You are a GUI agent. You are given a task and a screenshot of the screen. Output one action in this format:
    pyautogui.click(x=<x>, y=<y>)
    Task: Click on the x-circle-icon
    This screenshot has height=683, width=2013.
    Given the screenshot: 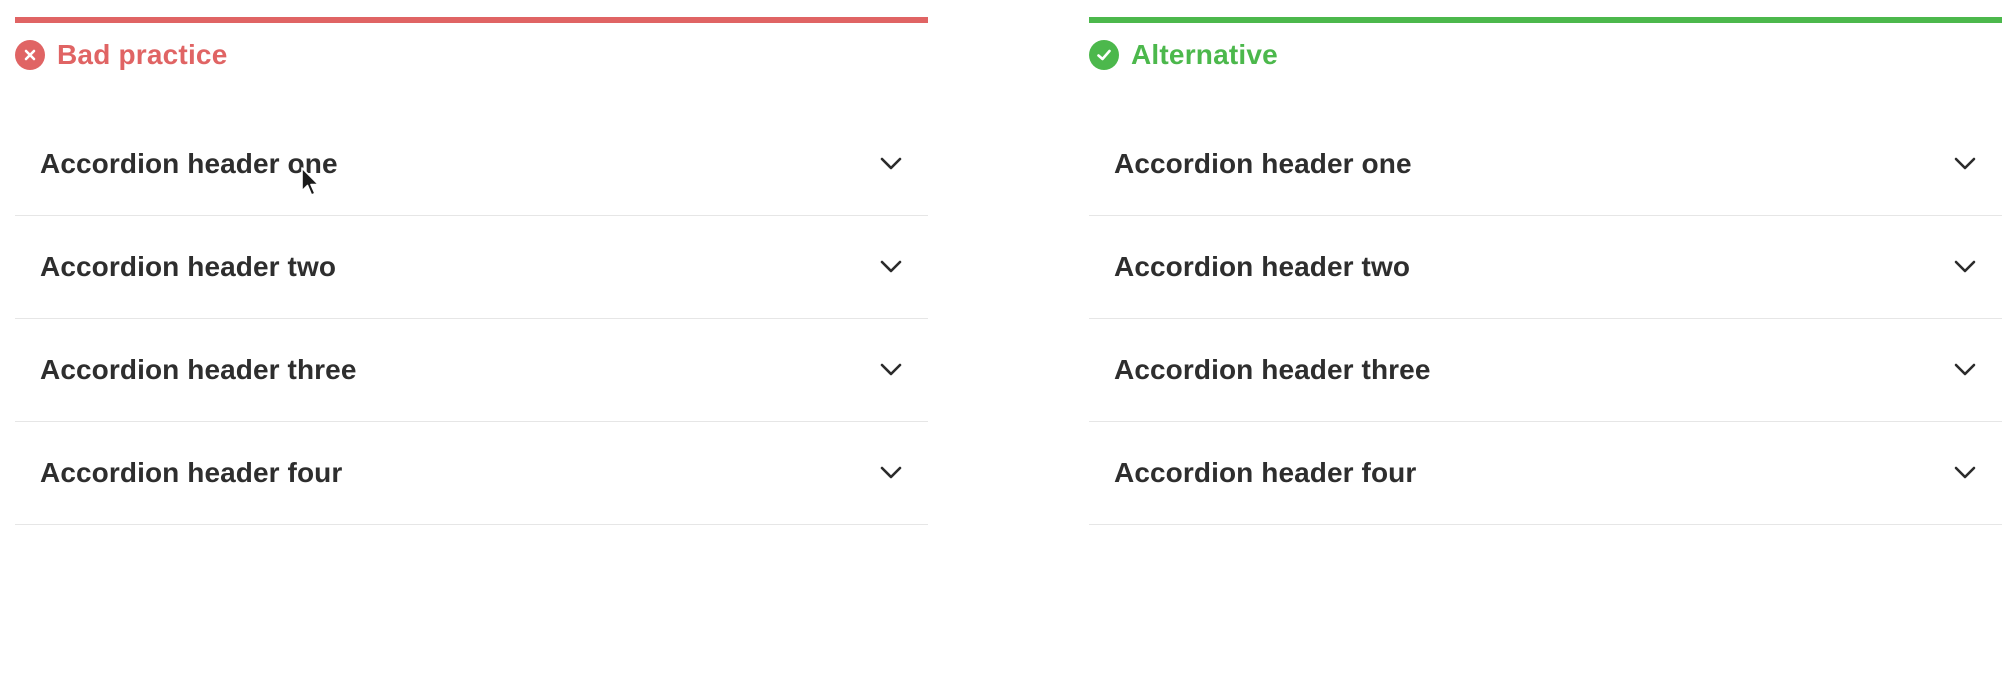 What is the action you would take?
    pyautogui.click(x=30, y=55)
    